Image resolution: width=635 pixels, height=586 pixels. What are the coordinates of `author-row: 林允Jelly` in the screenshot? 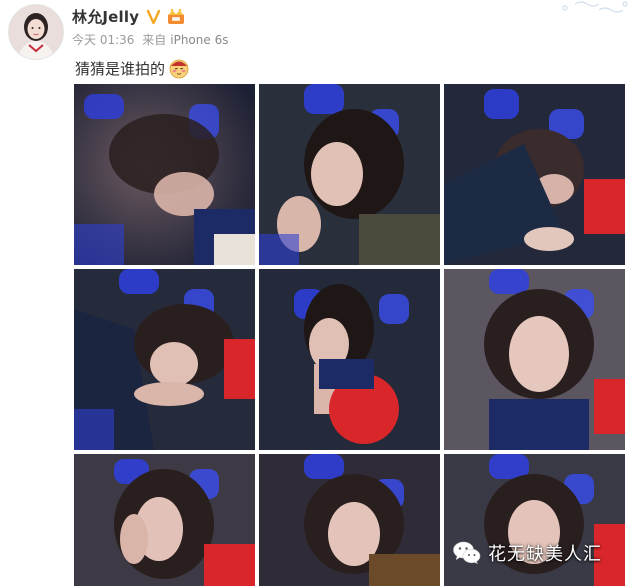 It's located at (129, 16).